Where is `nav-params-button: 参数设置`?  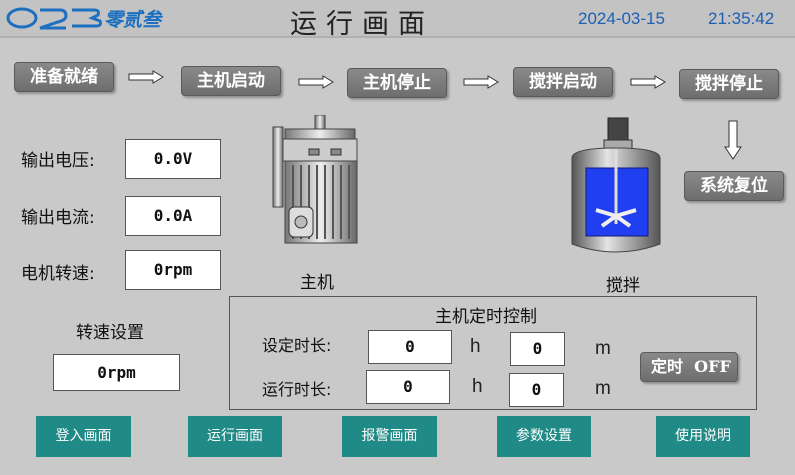 nav-params-button: 参数设置 is located at coordinates (544, 436).